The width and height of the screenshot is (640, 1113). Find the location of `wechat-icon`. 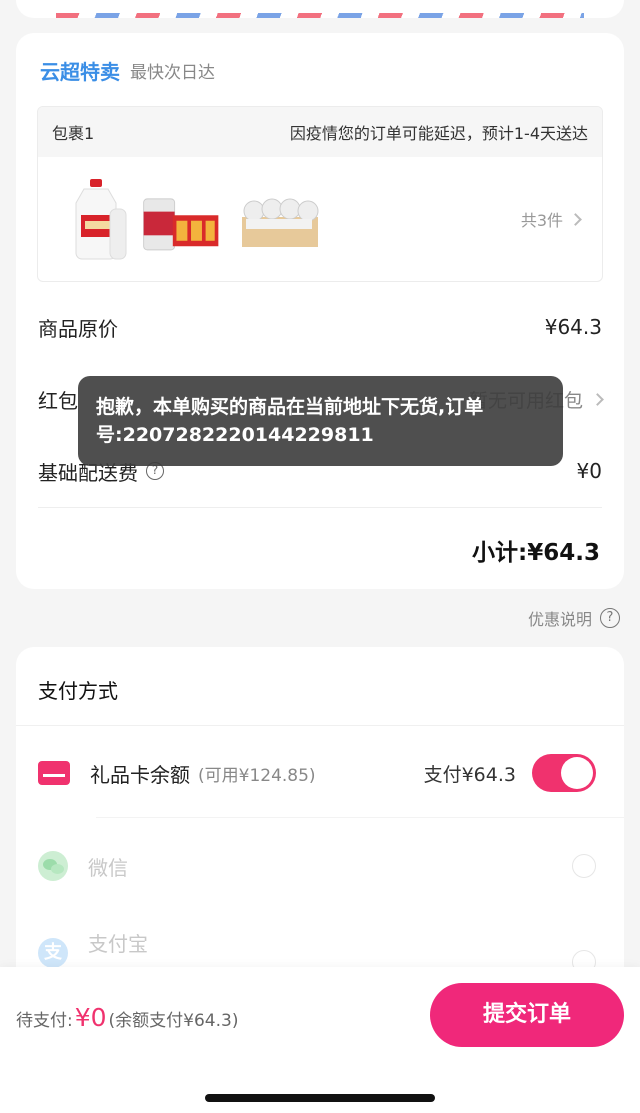

wechat-icon is located at coordinates (53, 866).